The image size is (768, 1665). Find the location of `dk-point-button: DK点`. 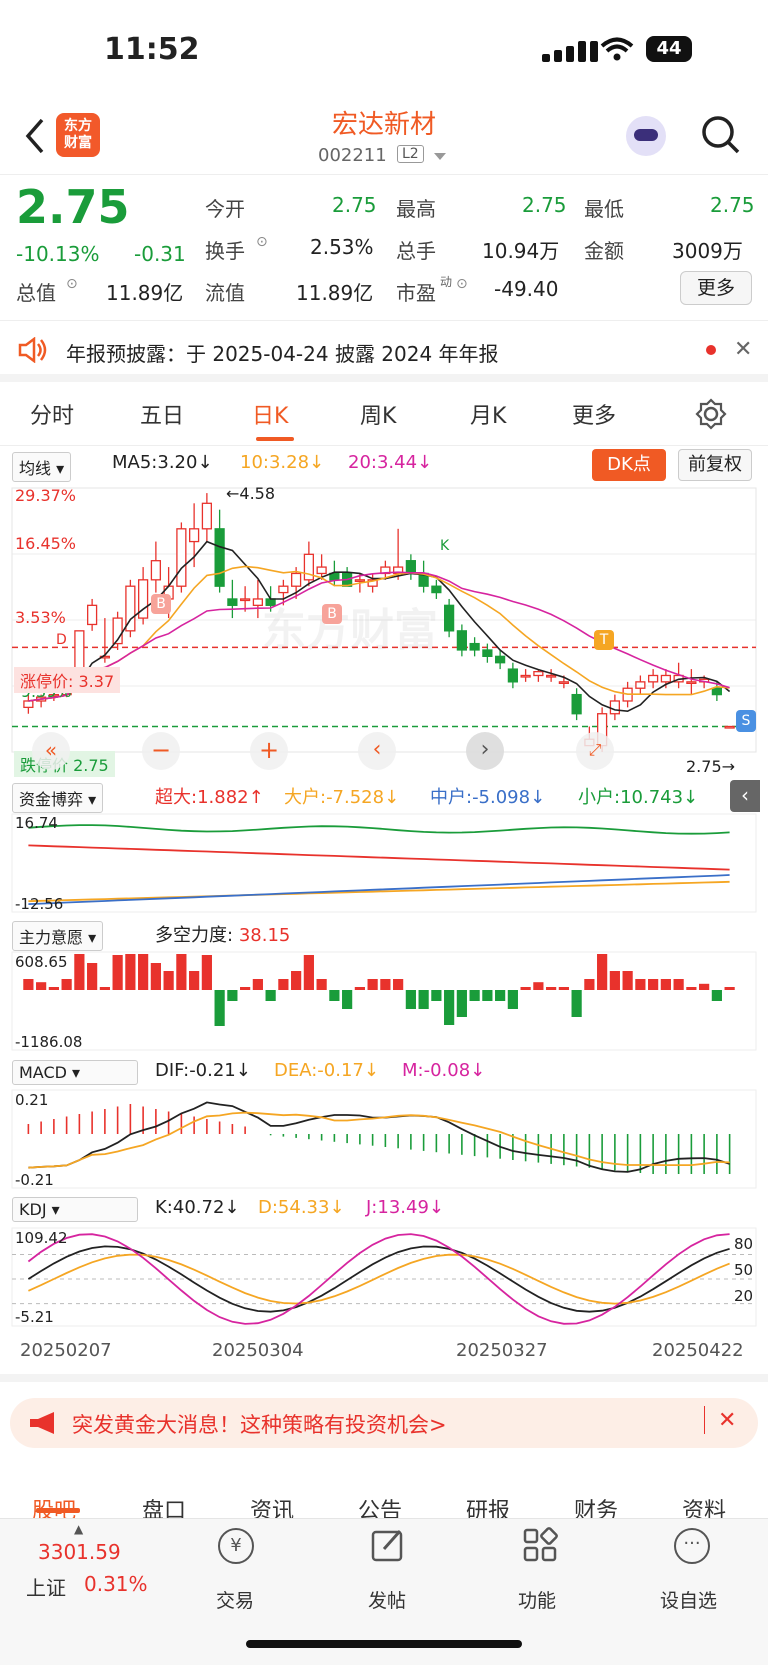

dk-point-button: DK点 is located at coordinates (629, 465).